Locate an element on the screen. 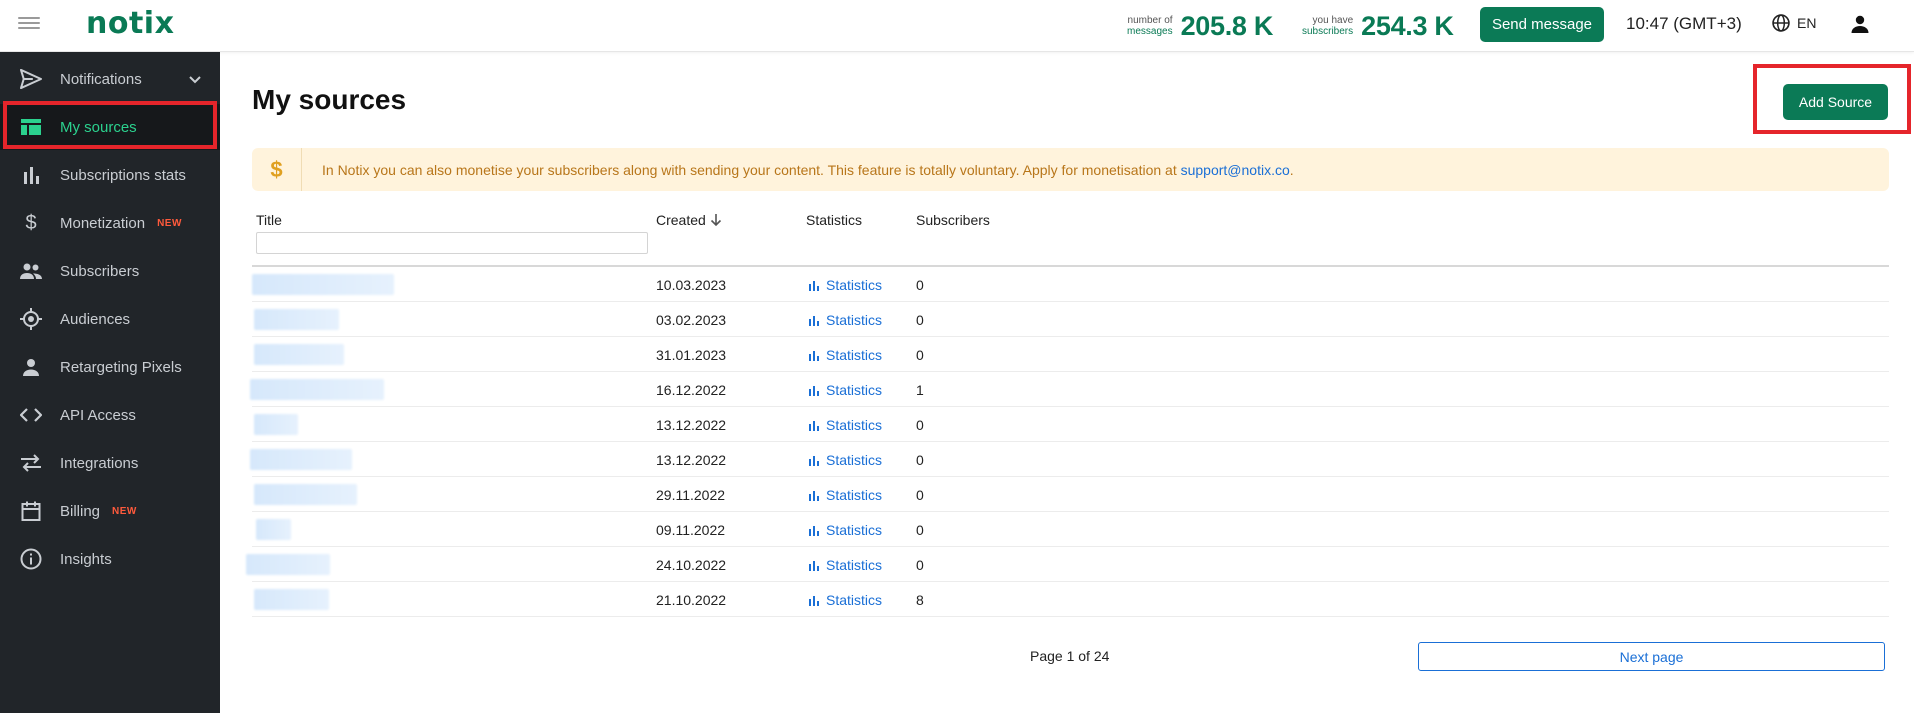 The height and width of the screenshot is (713, 1914). subscribers-label-2: subscribers is located at coordinates (1328, 31).